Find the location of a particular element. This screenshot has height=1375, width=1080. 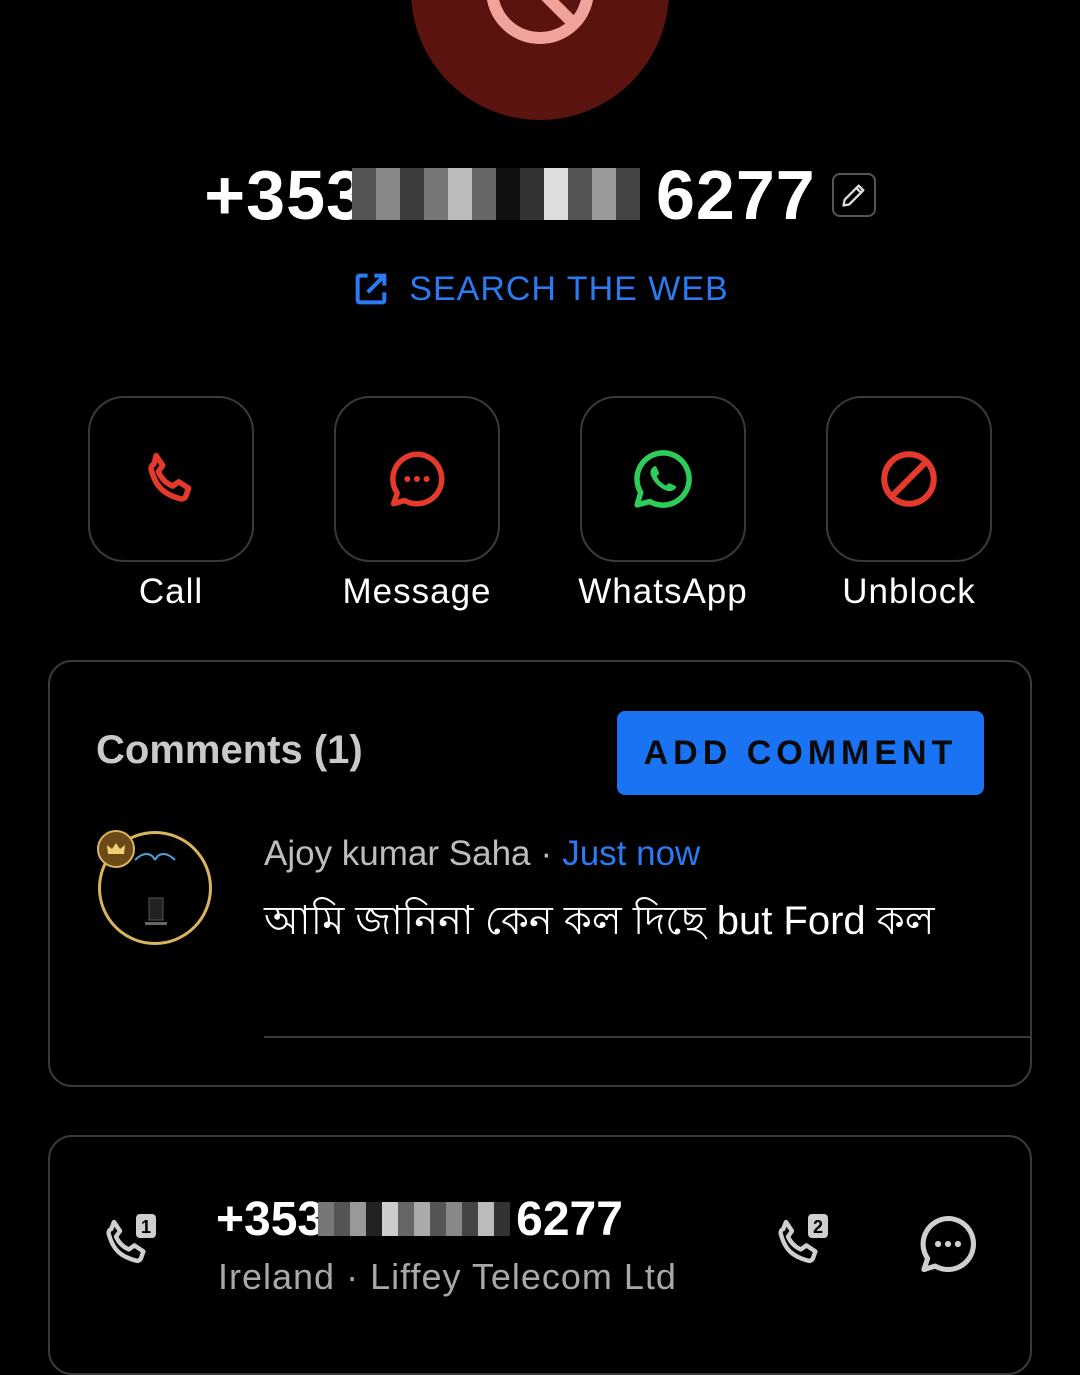

card-redacted-digits is located at coordinates (414, 1219).